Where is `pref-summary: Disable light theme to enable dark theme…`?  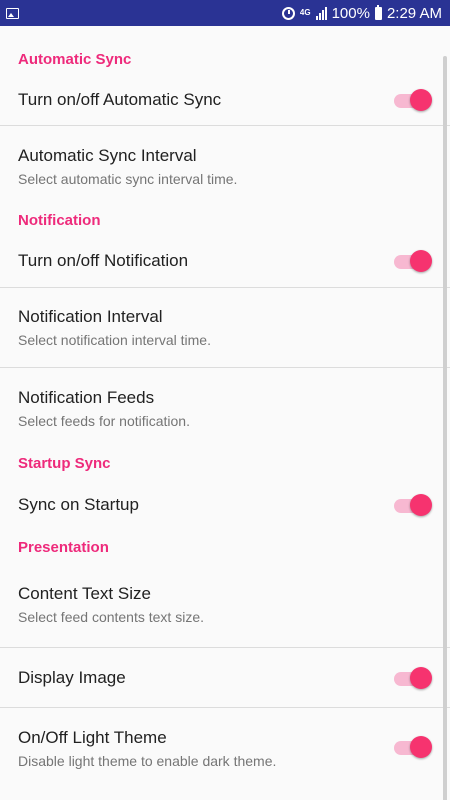
pref-summary: Disable light theme to enable dark theme… is located at coordinates (147, 761).